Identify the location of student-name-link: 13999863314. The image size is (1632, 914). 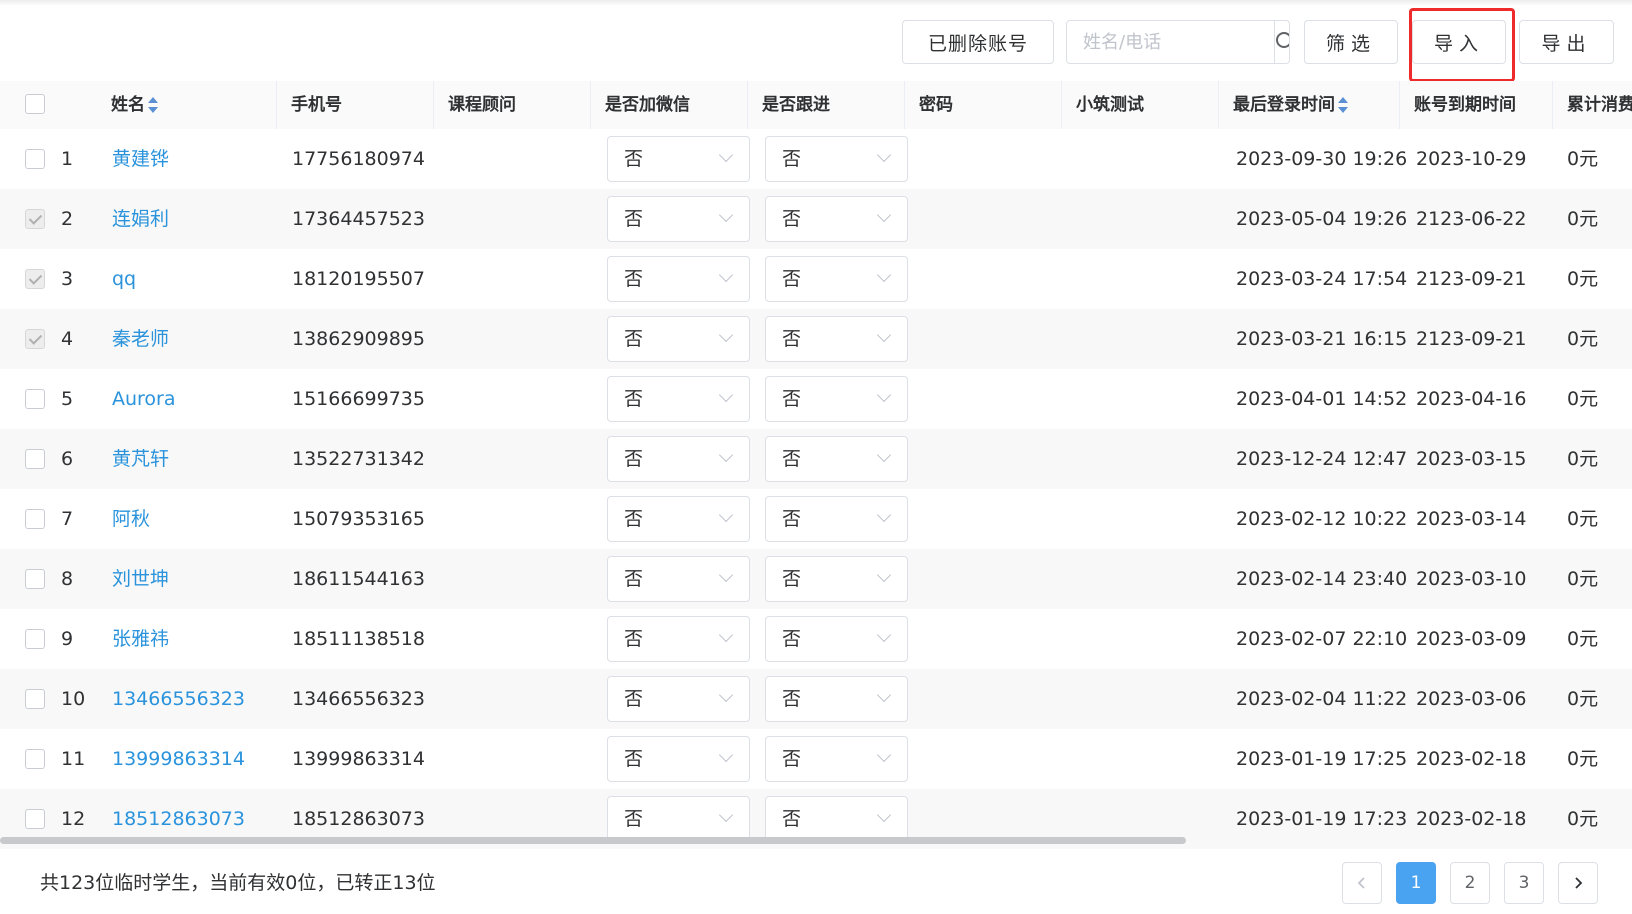
(178, 759).